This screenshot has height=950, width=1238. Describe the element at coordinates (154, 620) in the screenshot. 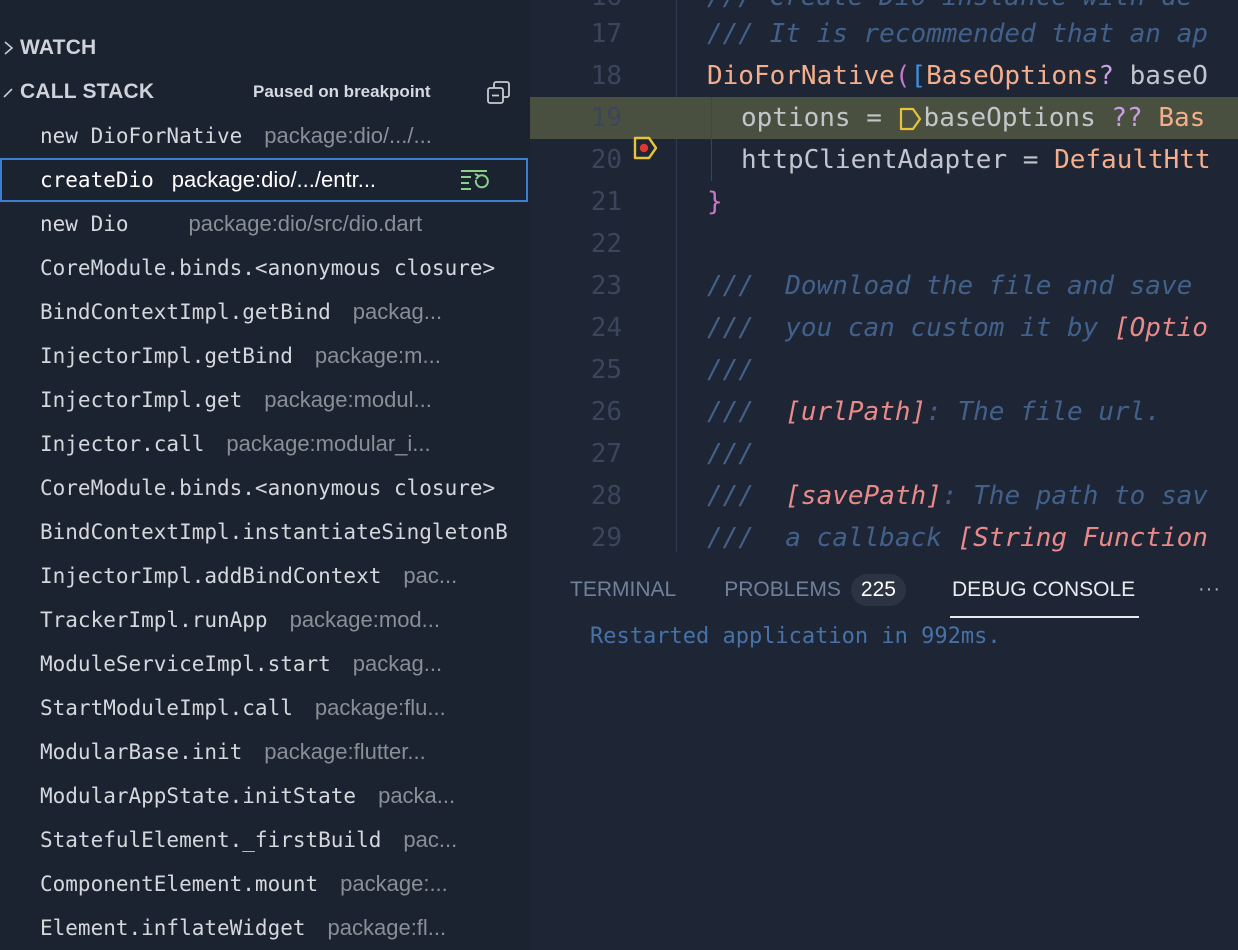

I see `frame-name: TrackerImpl.runApp` at that location.